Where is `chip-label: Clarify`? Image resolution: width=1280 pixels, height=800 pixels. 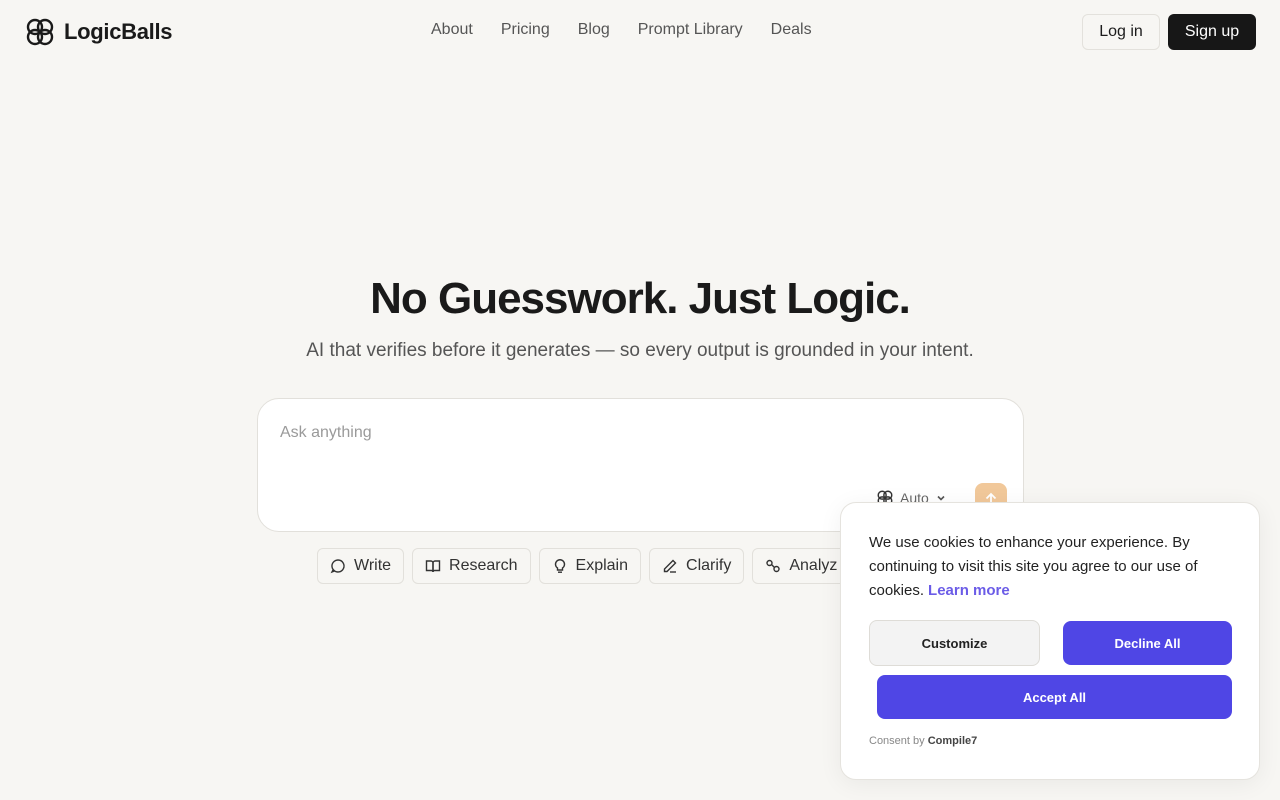 chip-label: Clarify is located at coordinates (709, 565).